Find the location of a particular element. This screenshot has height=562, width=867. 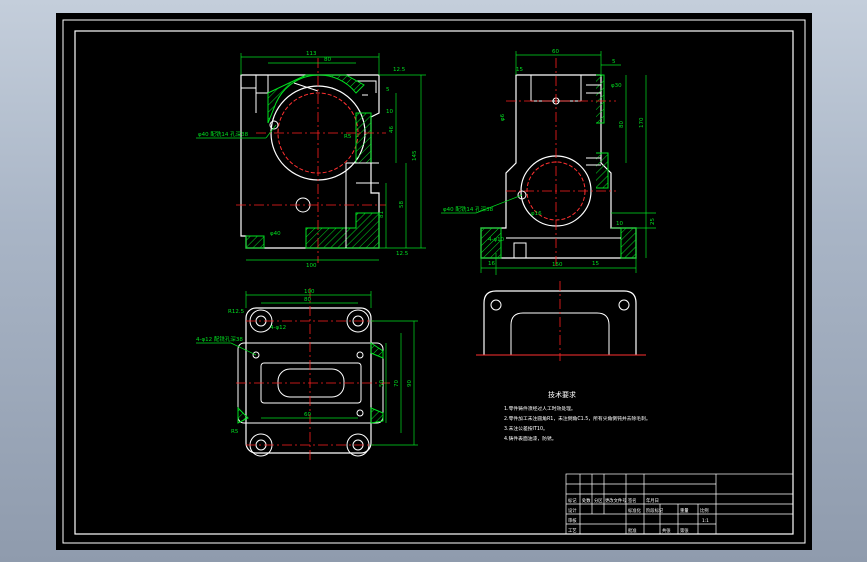

dim-side-right-c: 170 is located at coordinates (642, 122).